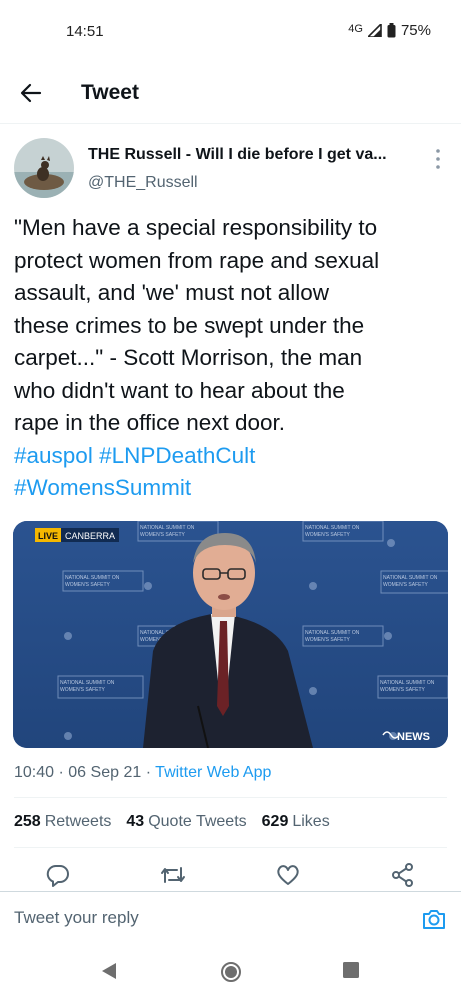  Describe the element at coordinates (31, 93) in the screenshot. I see `arrow-left-icon` at that location.